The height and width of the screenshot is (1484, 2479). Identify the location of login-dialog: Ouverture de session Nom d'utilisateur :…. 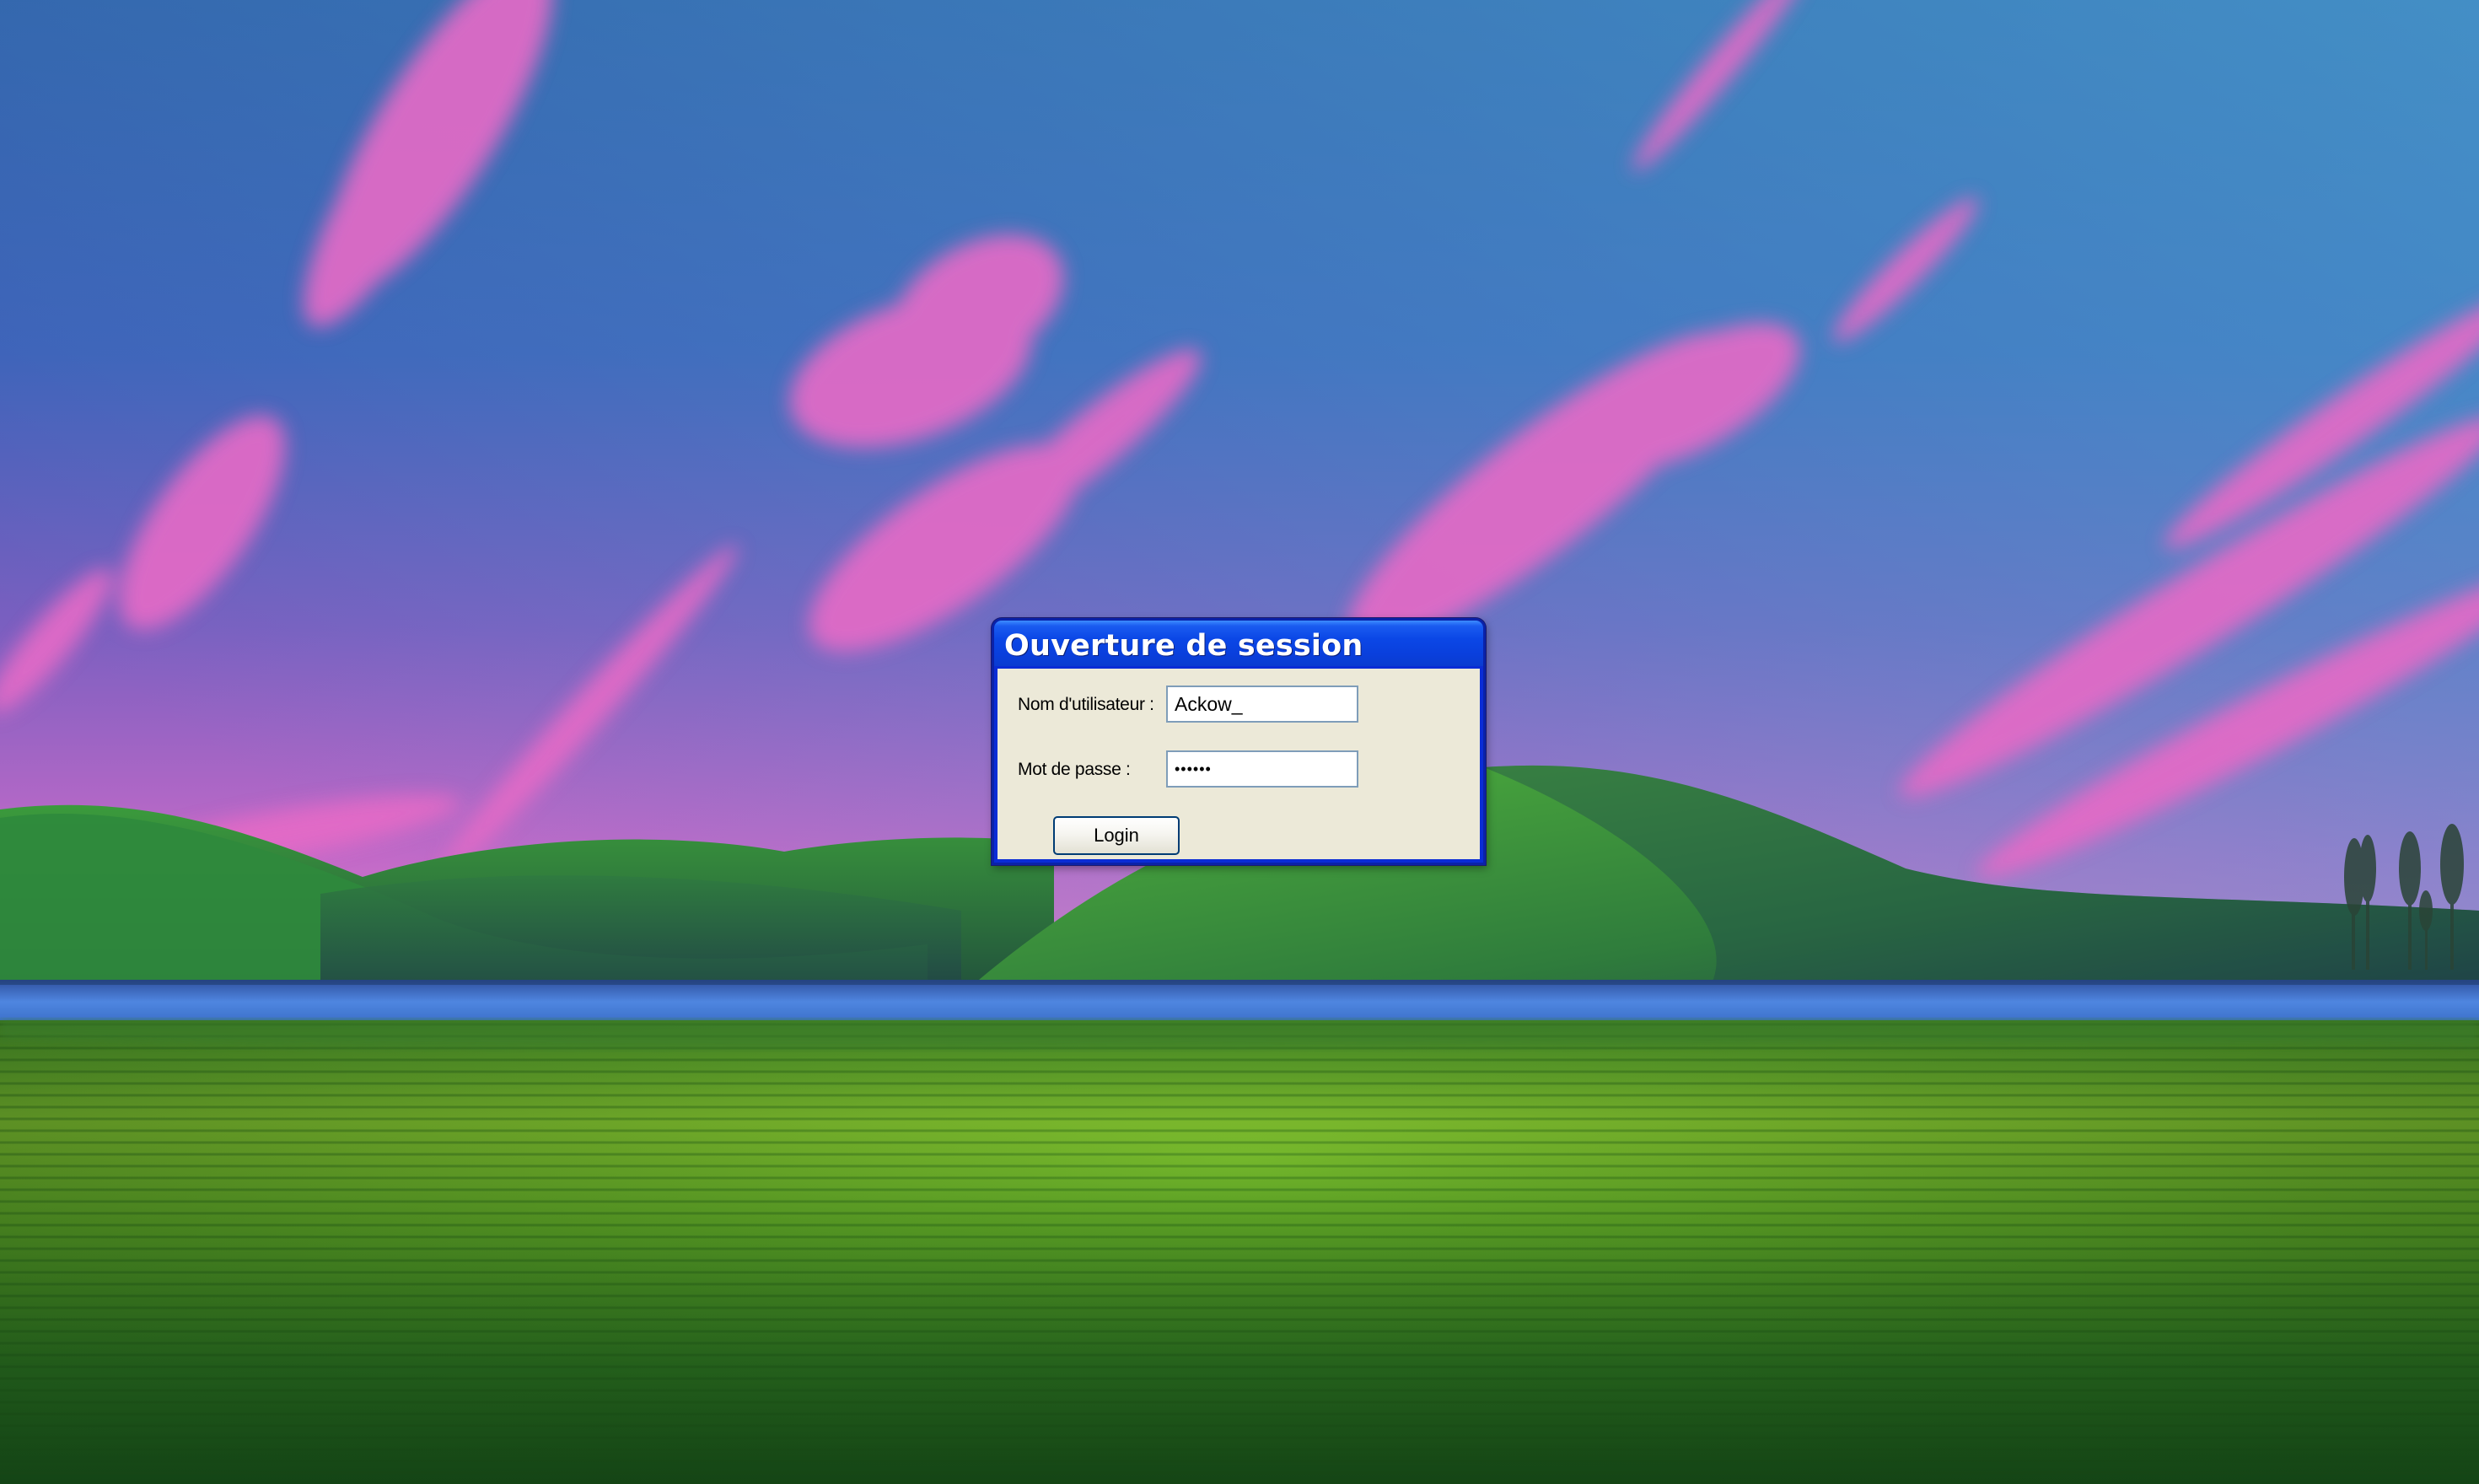
(1239, 741).